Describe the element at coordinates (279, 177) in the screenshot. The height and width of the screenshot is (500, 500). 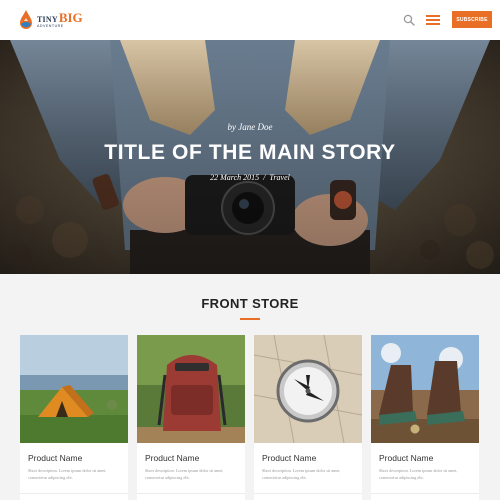
I see `hero-category: Travel` at that location.